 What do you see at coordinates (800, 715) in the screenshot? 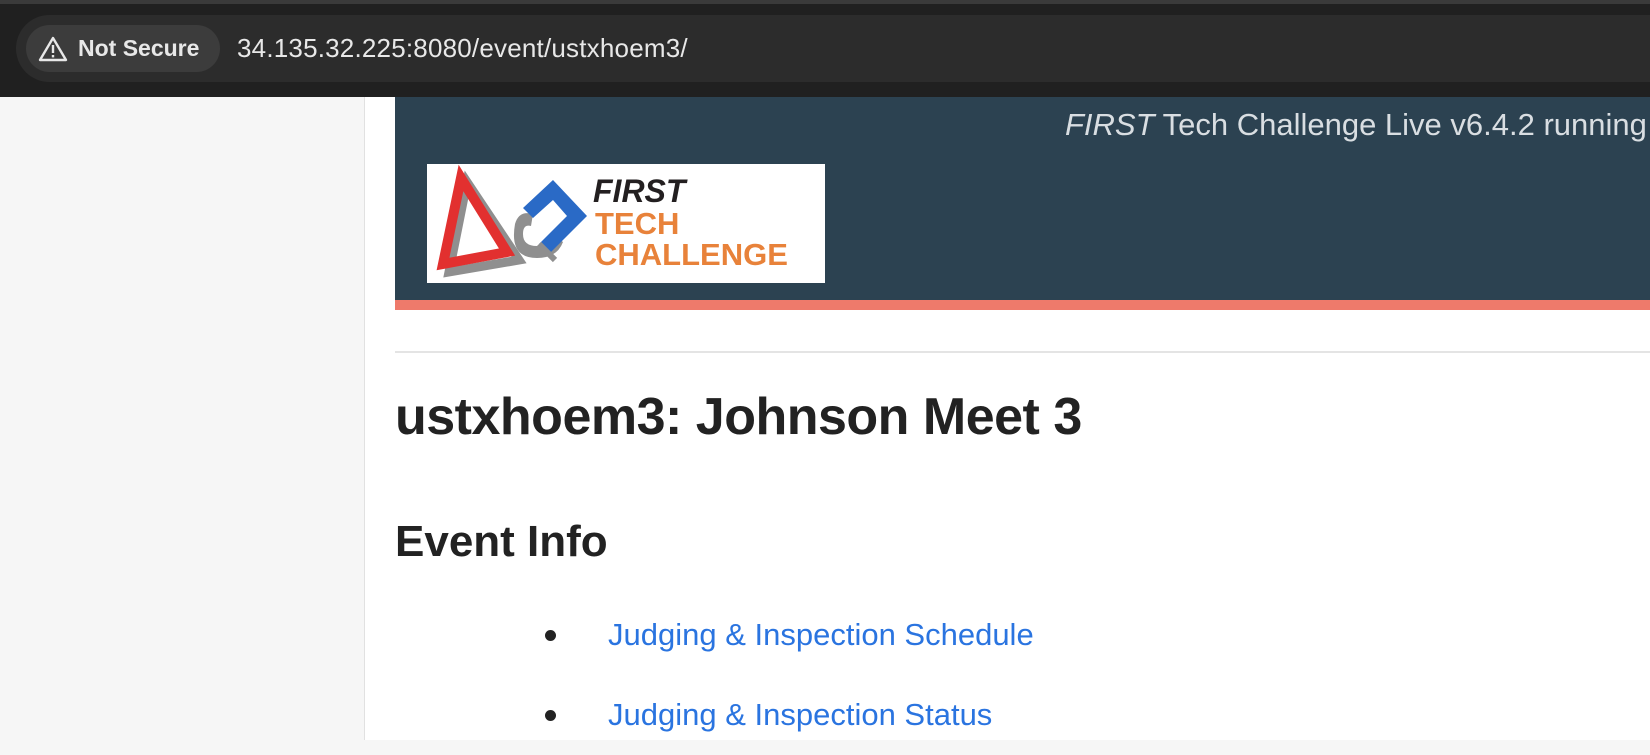
I see `judging-inspection-status-link: Judging & Inspection Status` at bounding box center [800, 715].